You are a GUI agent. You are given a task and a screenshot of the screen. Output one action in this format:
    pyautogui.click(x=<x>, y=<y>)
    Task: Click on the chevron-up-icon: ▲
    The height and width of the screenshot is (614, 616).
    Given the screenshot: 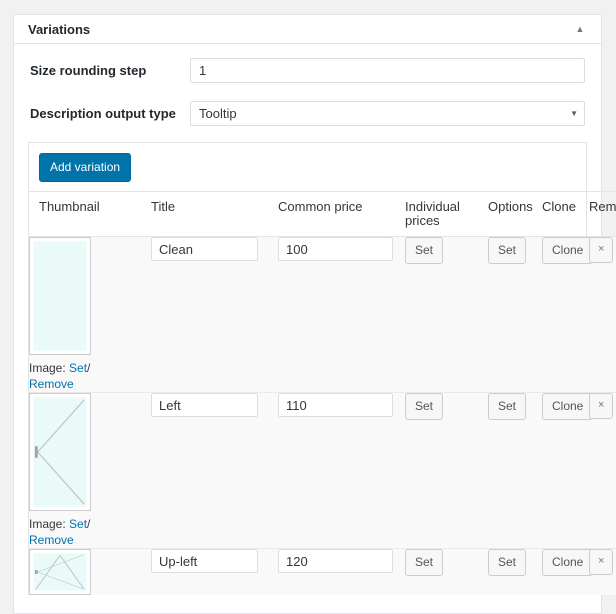 What is the action you would take?
    pyautogui.click(x=580, y=29)
    